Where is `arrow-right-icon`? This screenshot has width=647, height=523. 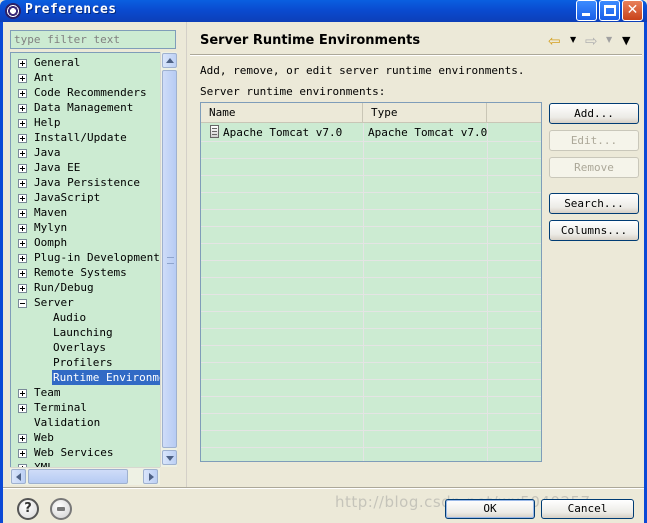
arrow-right-icon is located at coordinates (151, 477).